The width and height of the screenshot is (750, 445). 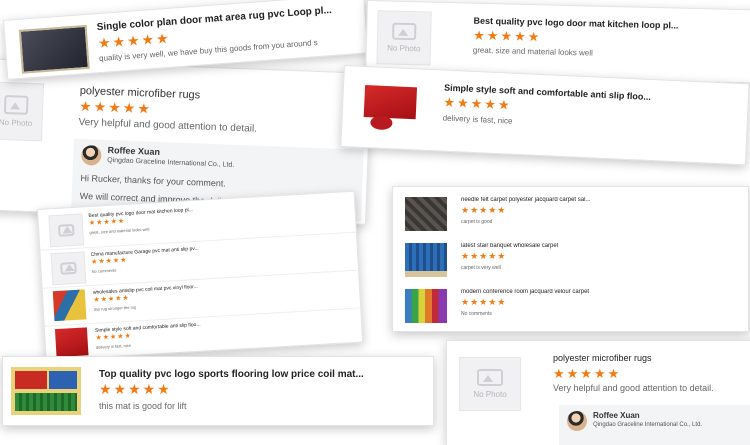 I want to click on review-comment: carpet is very well, so click(x=481, y=268).